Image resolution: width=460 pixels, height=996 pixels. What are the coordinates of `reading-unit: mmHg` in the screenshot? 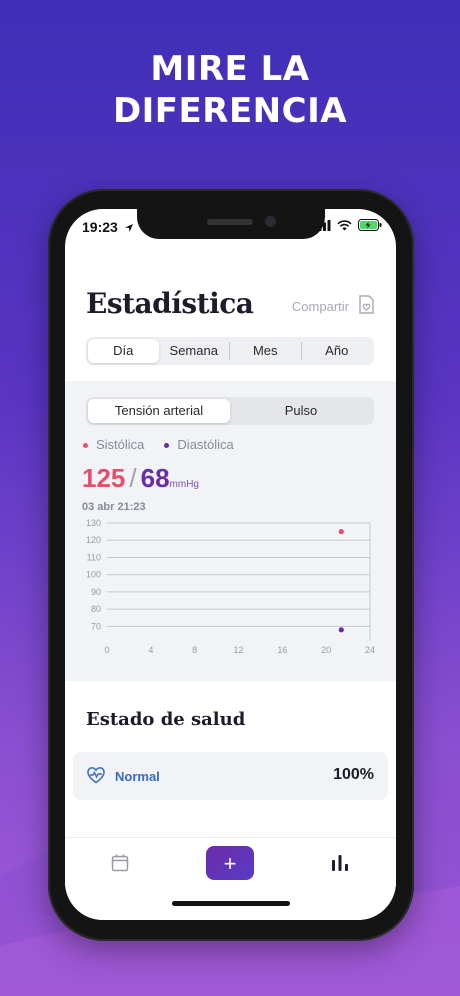 It's located at (184, 484).